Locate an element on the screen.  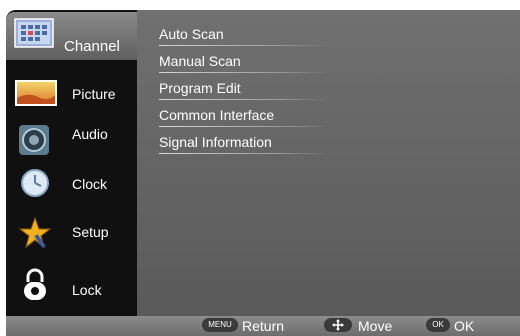
return-label: Return is located at coordinates (263, 326).